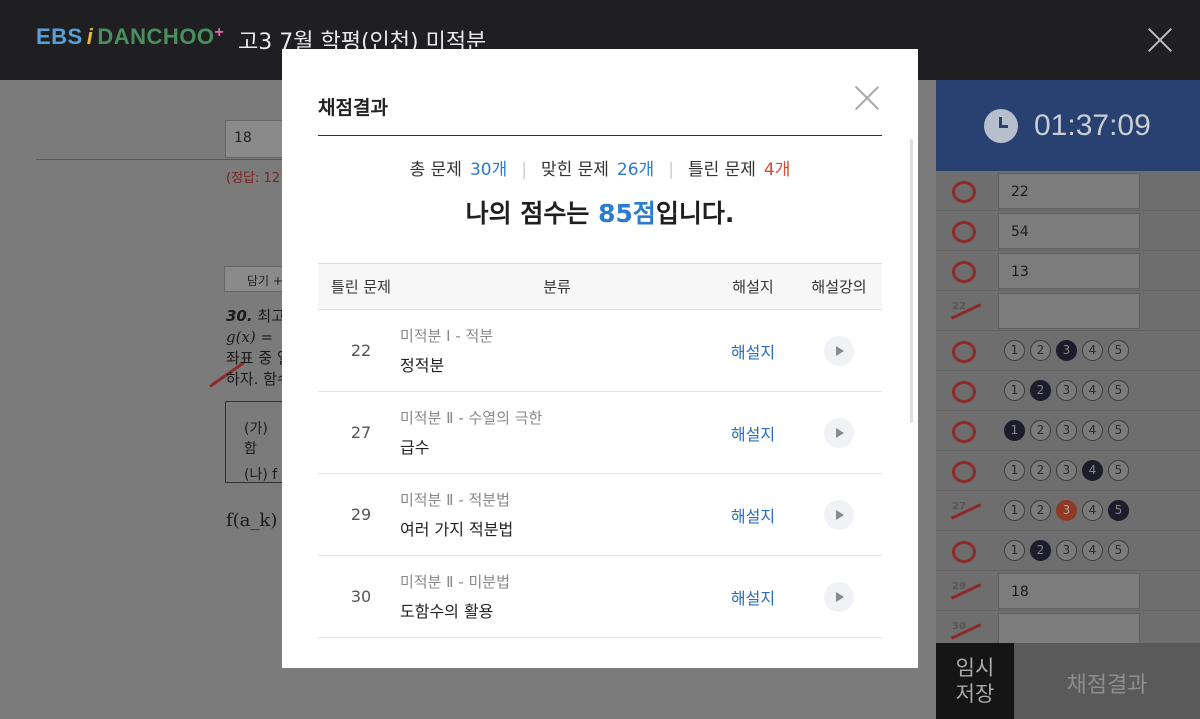 This screenshot has height=719, width=1200. Describe the element at coordinates (964, 352) in the screenshot. I see `correct-mark: 23` at that location.